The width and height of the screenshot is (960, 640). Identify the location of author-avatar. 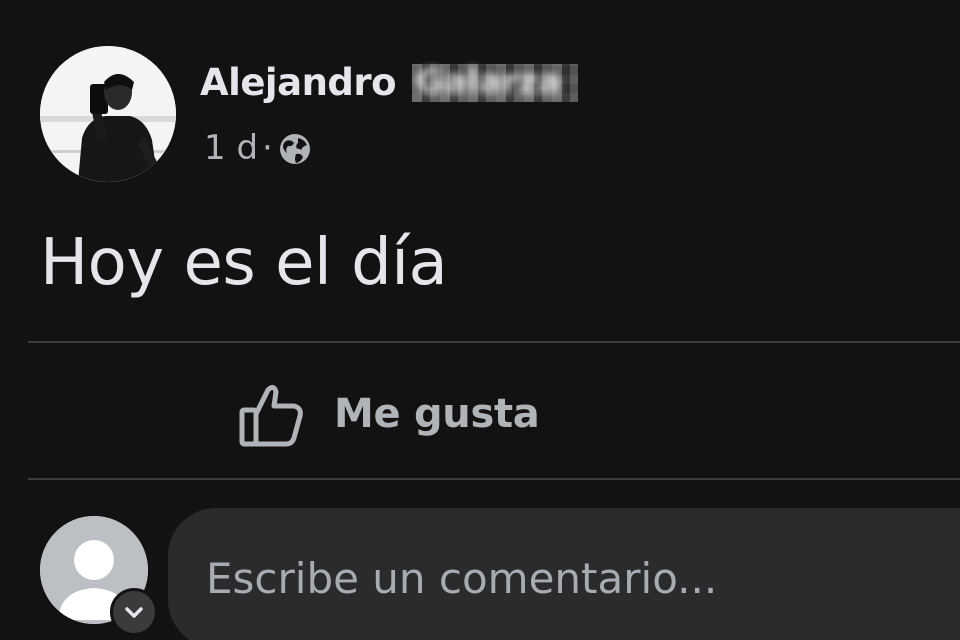
(108, 114).